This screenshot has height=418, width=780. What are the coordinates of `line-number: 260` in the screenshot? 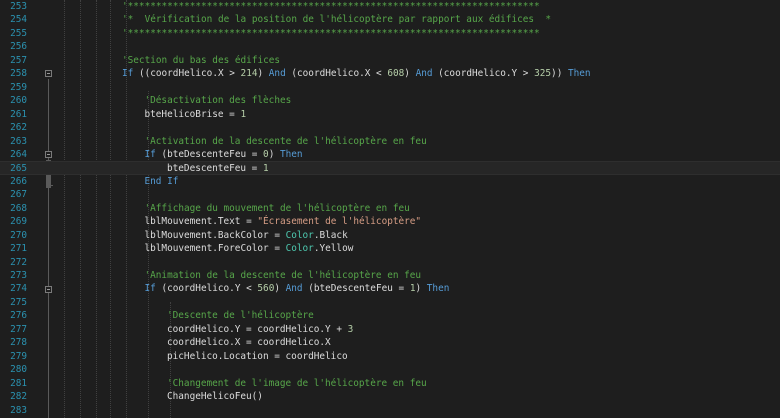 It's located at (18, 101).